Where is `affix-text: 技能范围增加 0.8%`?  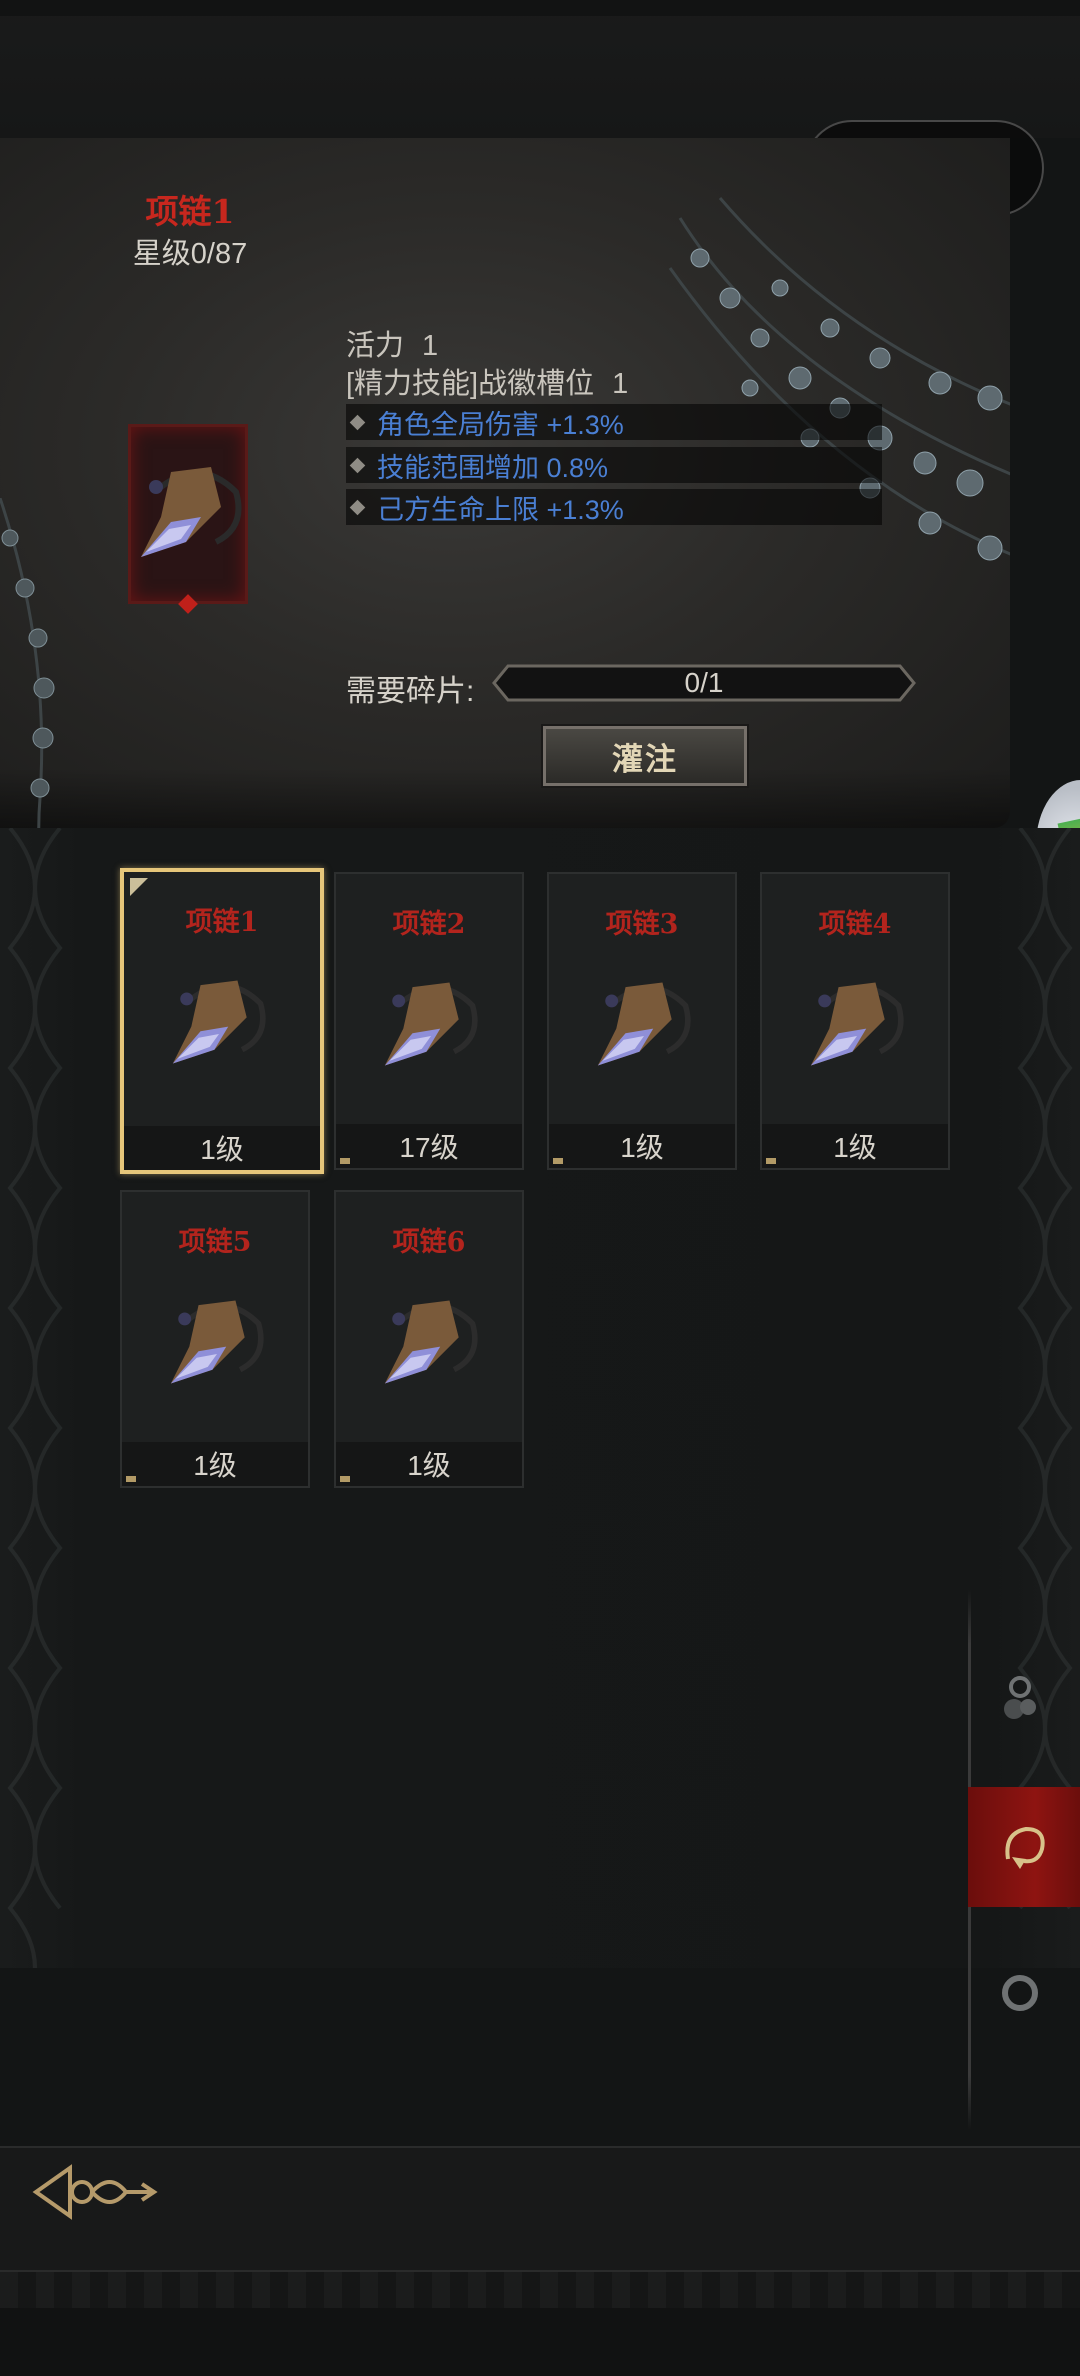 affix-text: 技能范围增加 0.8% is located at coordinates (493, 467).